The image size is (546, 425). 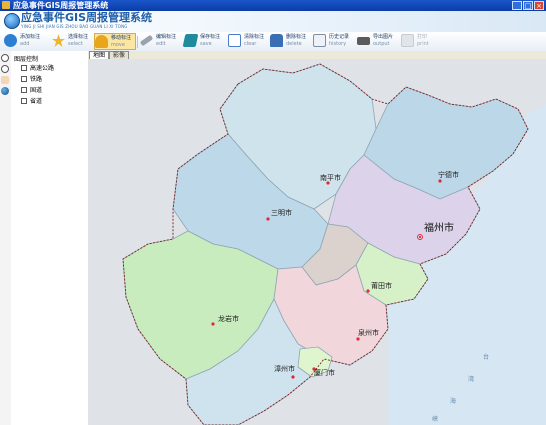 I want to click on city-dot-ningde, so click(x=440, y=181).